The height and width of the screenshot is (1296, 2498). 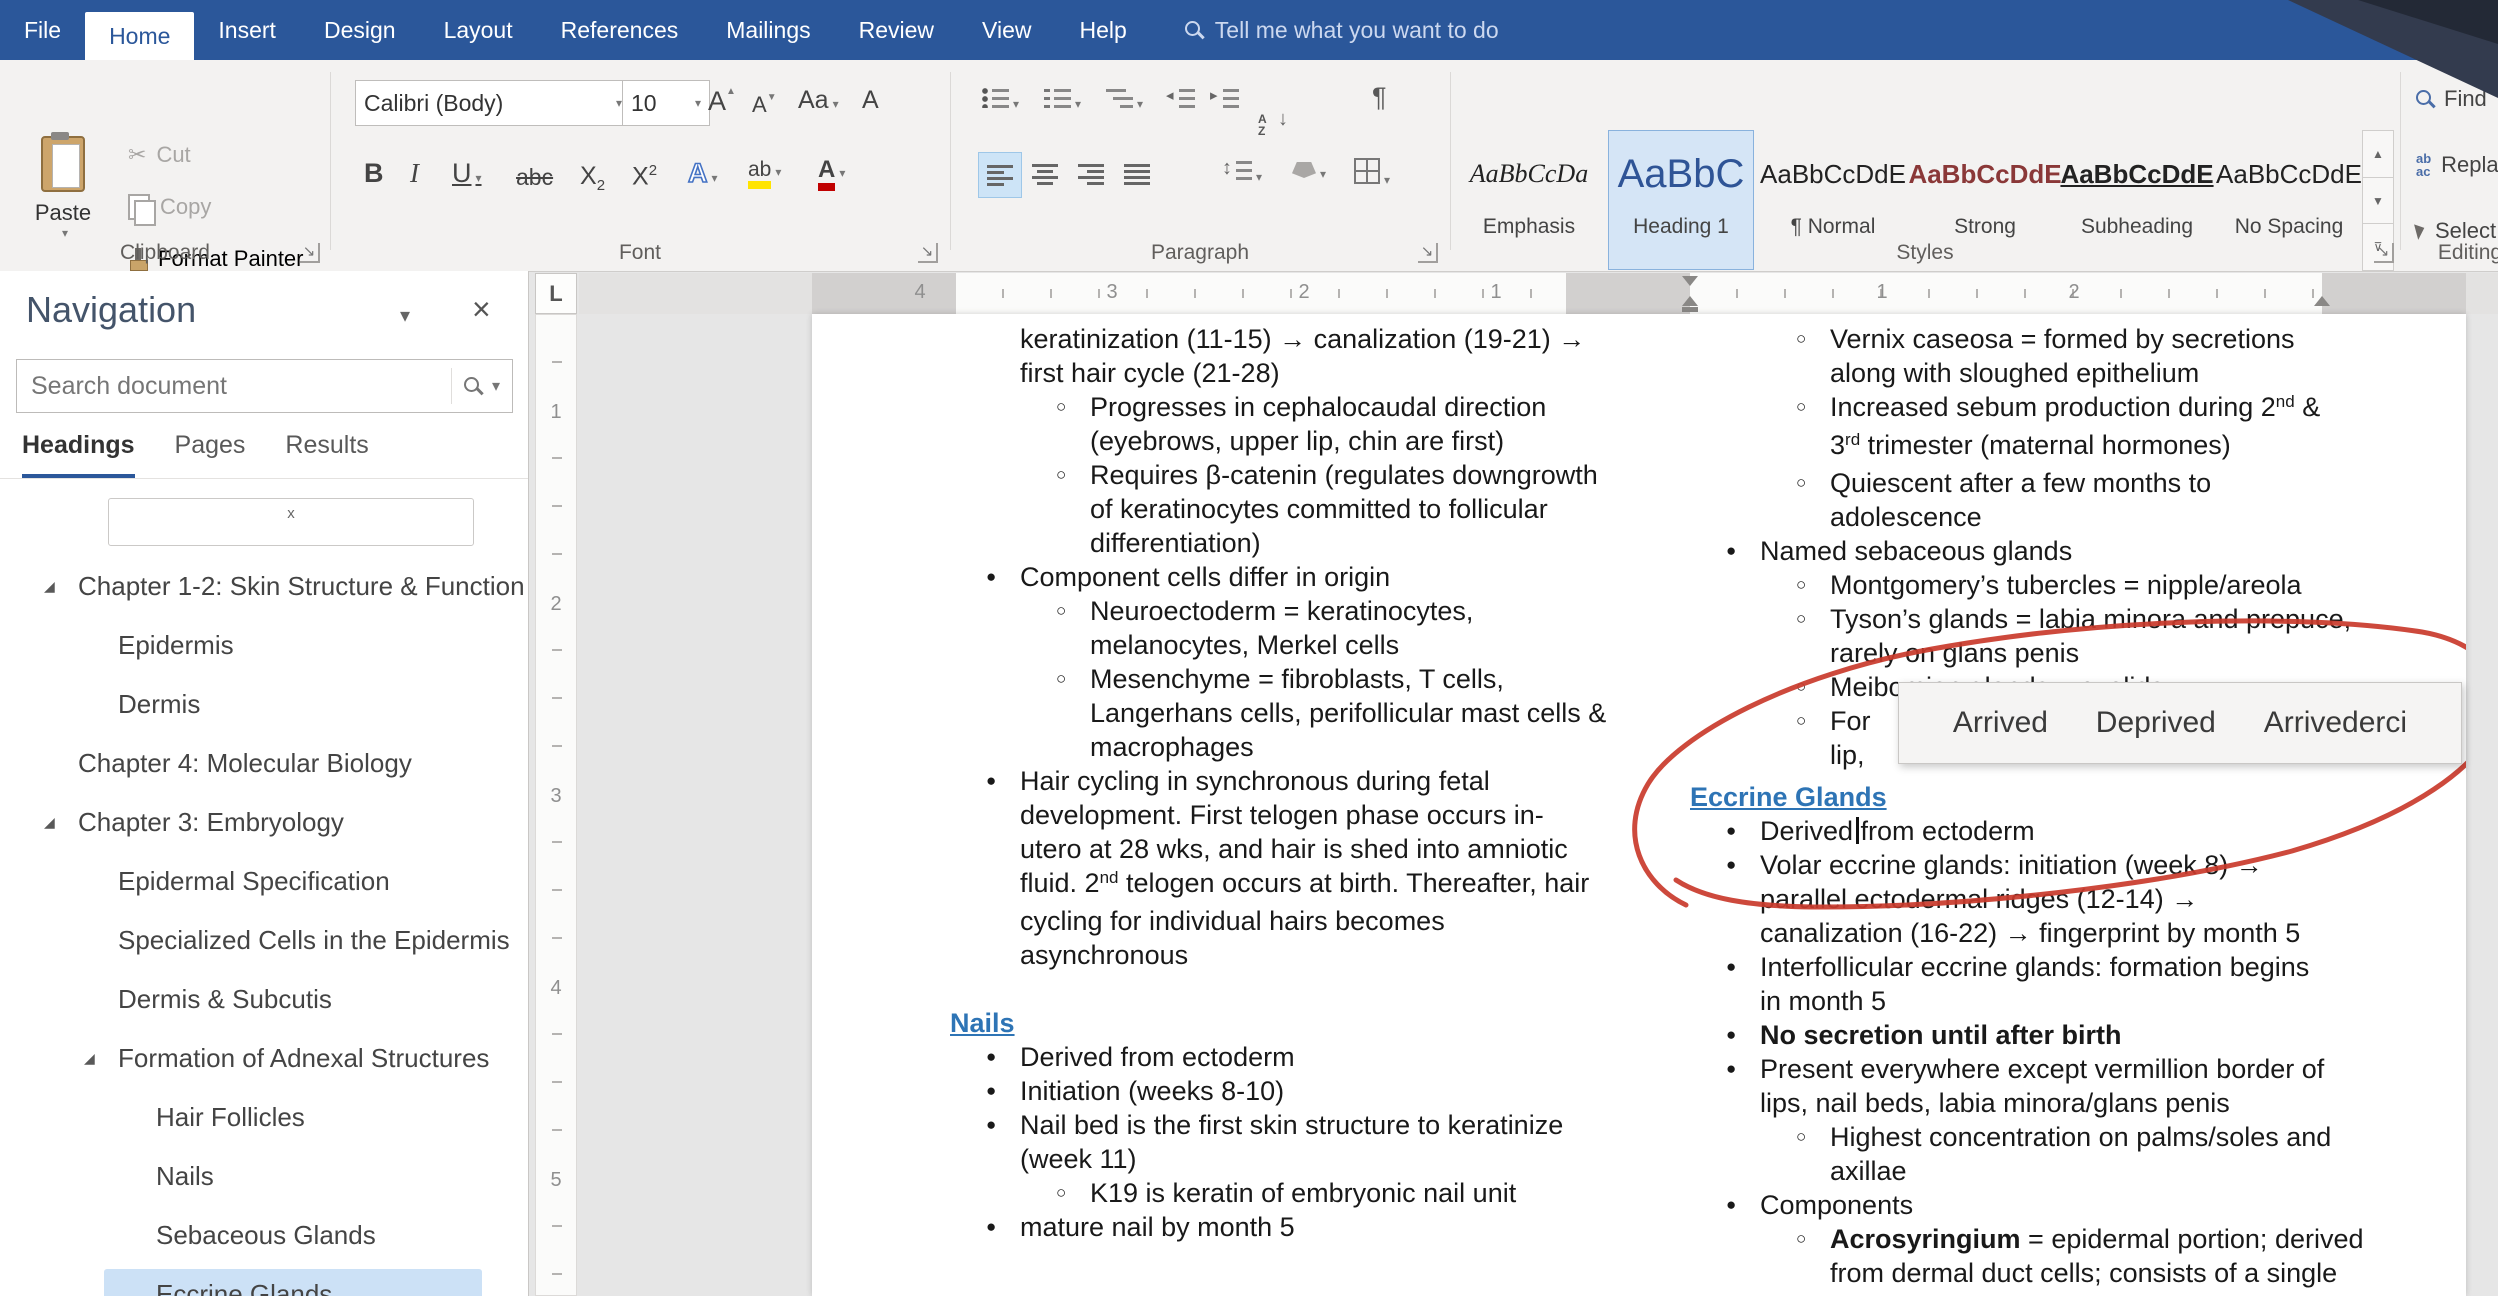 I want to click on nav-heading-label: Epidermal Specification, so click(x=254, y=881).